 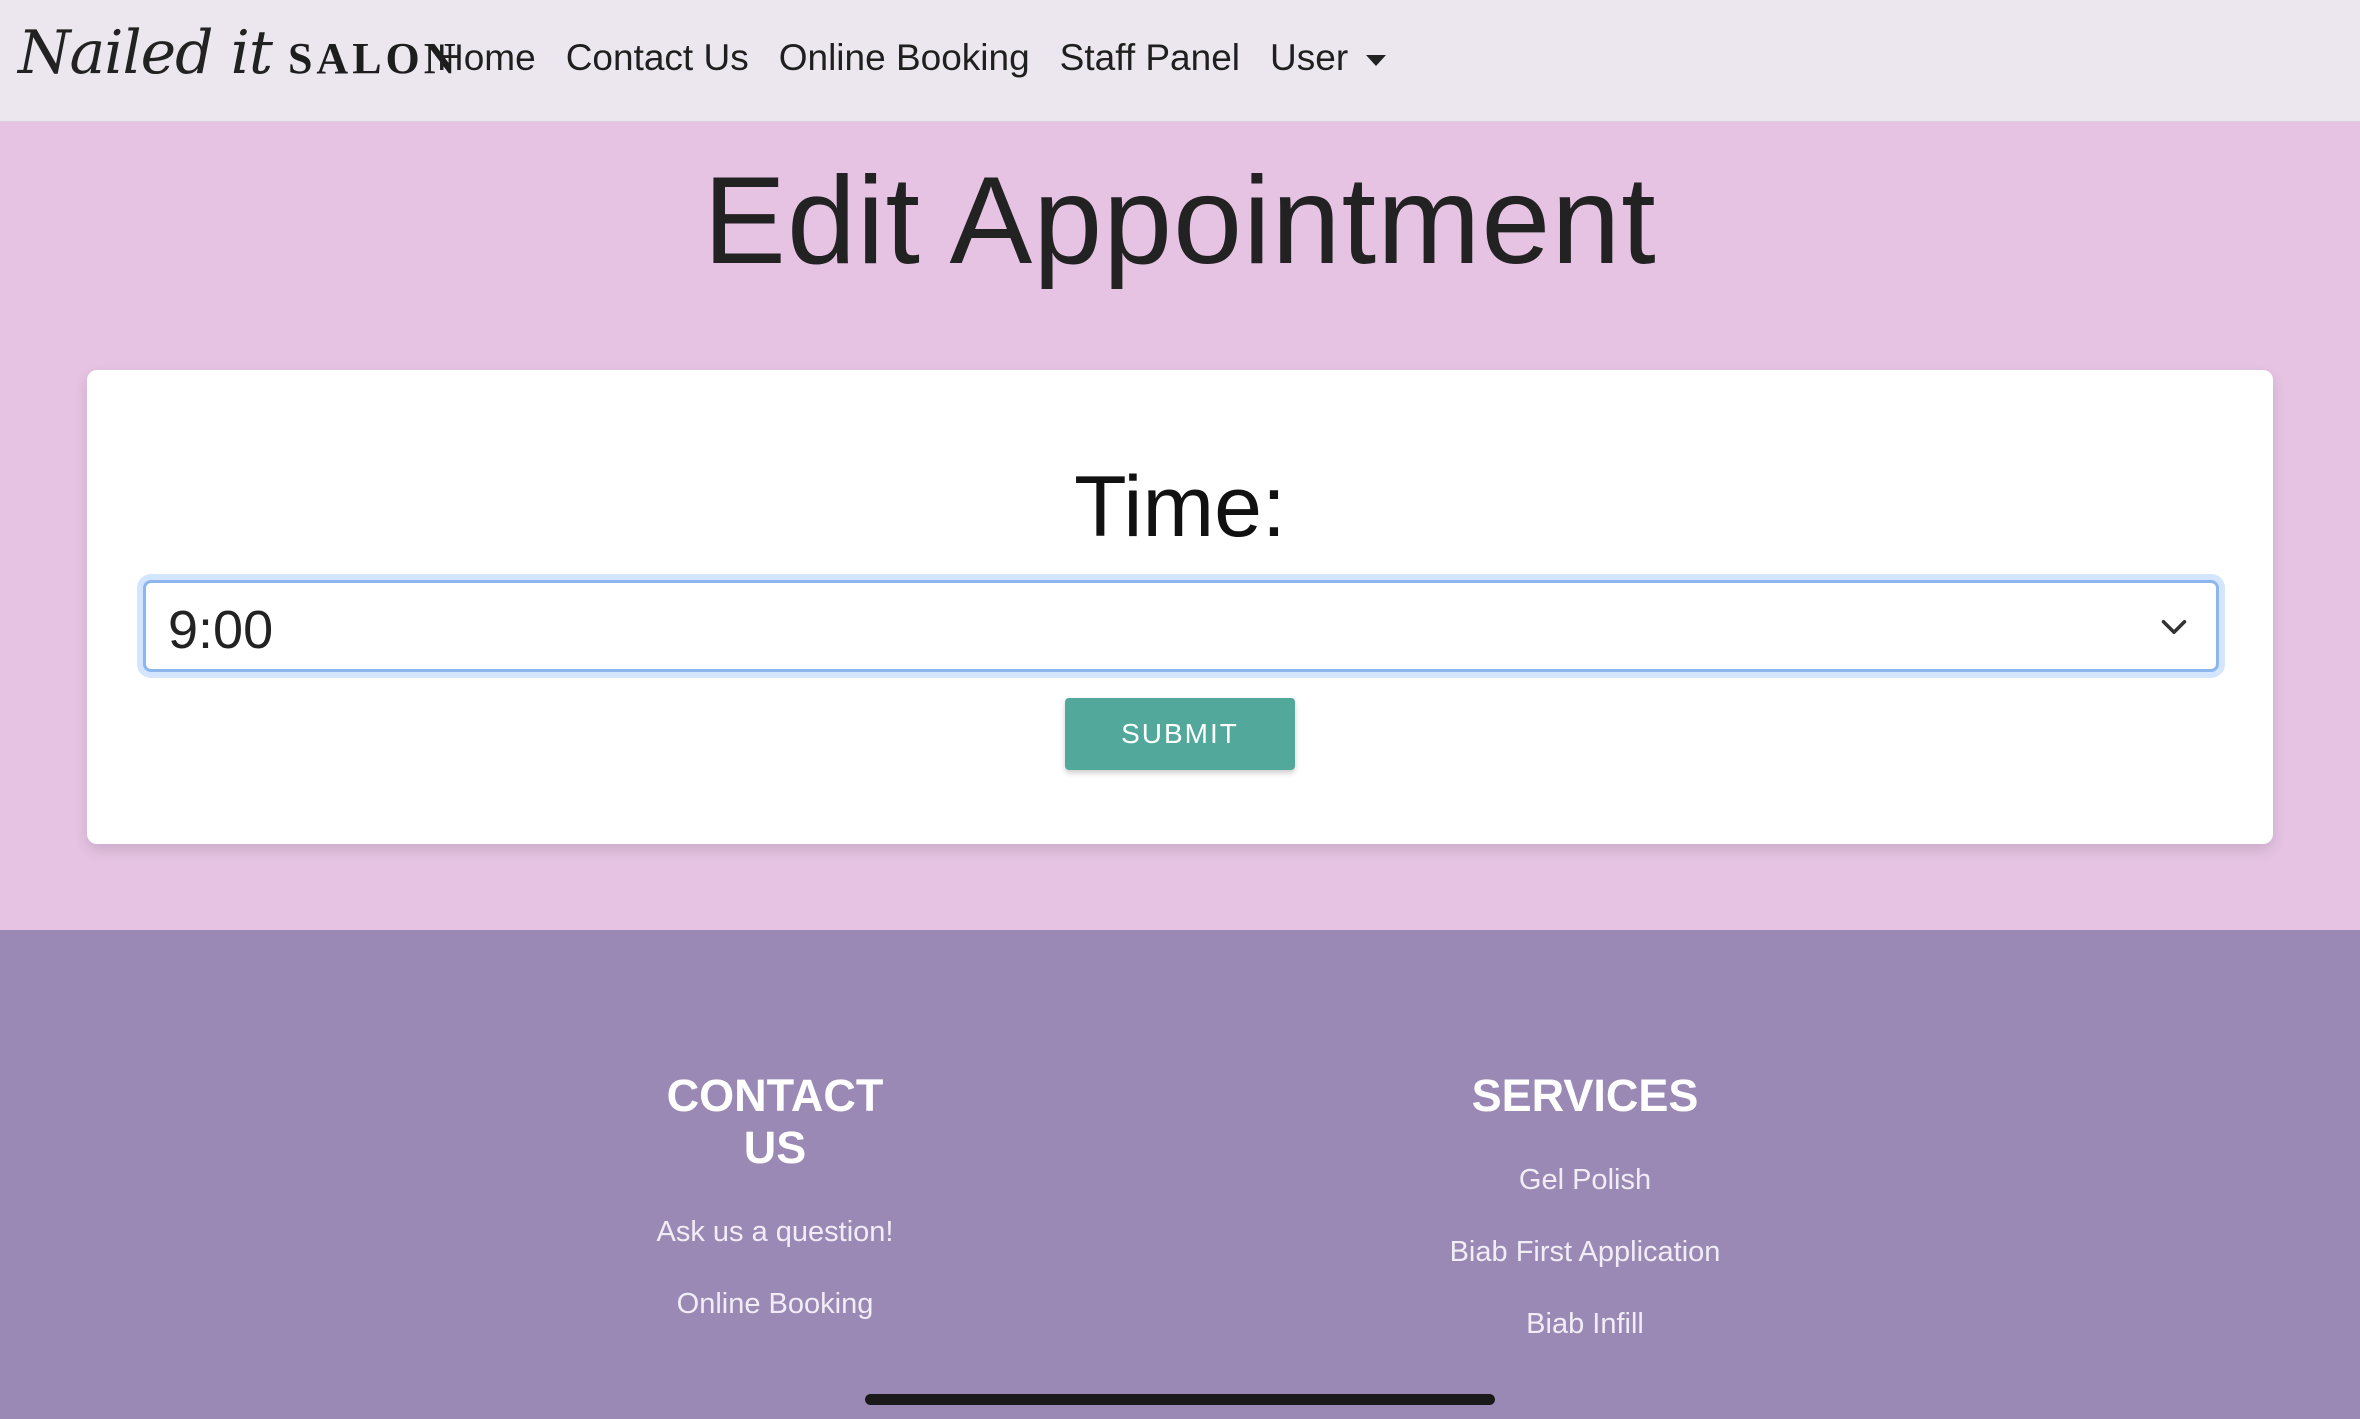 What do you see at coordinates (1376, 60) in the screenshot?
I see `caret-down-icon` at bounding box center [1376, 60].